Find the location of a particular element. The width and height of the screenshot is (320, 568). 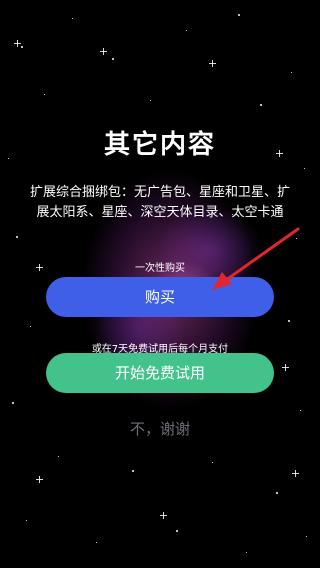

one-time-purchase-label: 一次性购买 is located at coordinates (160, 268).